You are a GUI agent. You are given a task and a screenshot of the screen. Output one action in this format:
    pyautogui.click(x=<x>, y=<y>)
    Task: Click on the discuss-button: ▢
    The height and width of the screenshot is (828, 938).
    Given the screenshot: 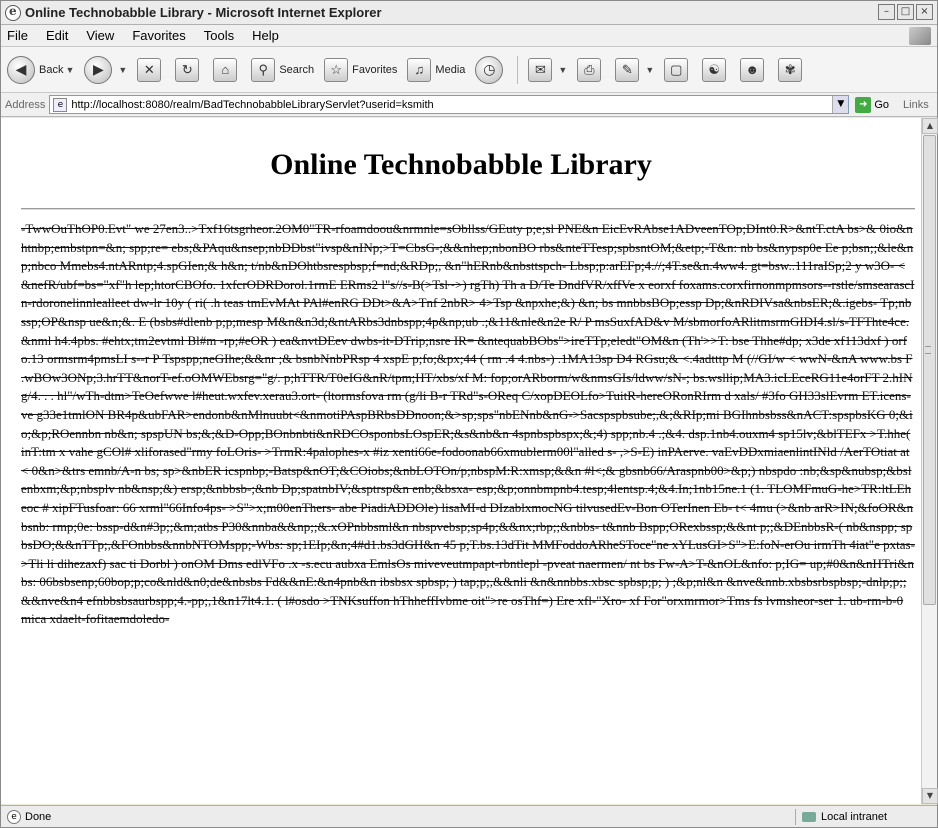 What is the action you would take?
    pyautogui.click(x=678, y=69)
    